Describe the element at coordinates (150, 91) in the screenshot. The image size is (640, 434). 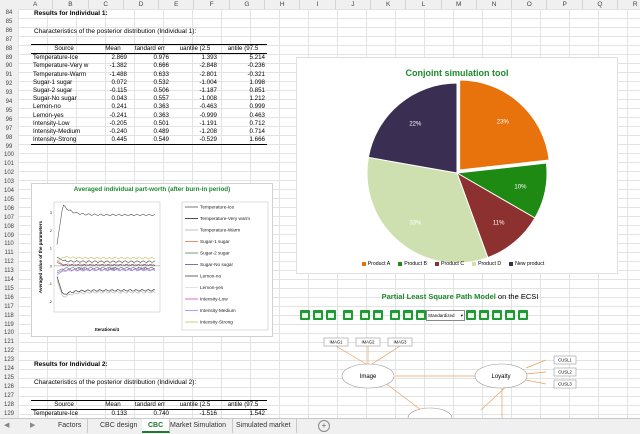
I see `table-cell: 0.506` at that location.